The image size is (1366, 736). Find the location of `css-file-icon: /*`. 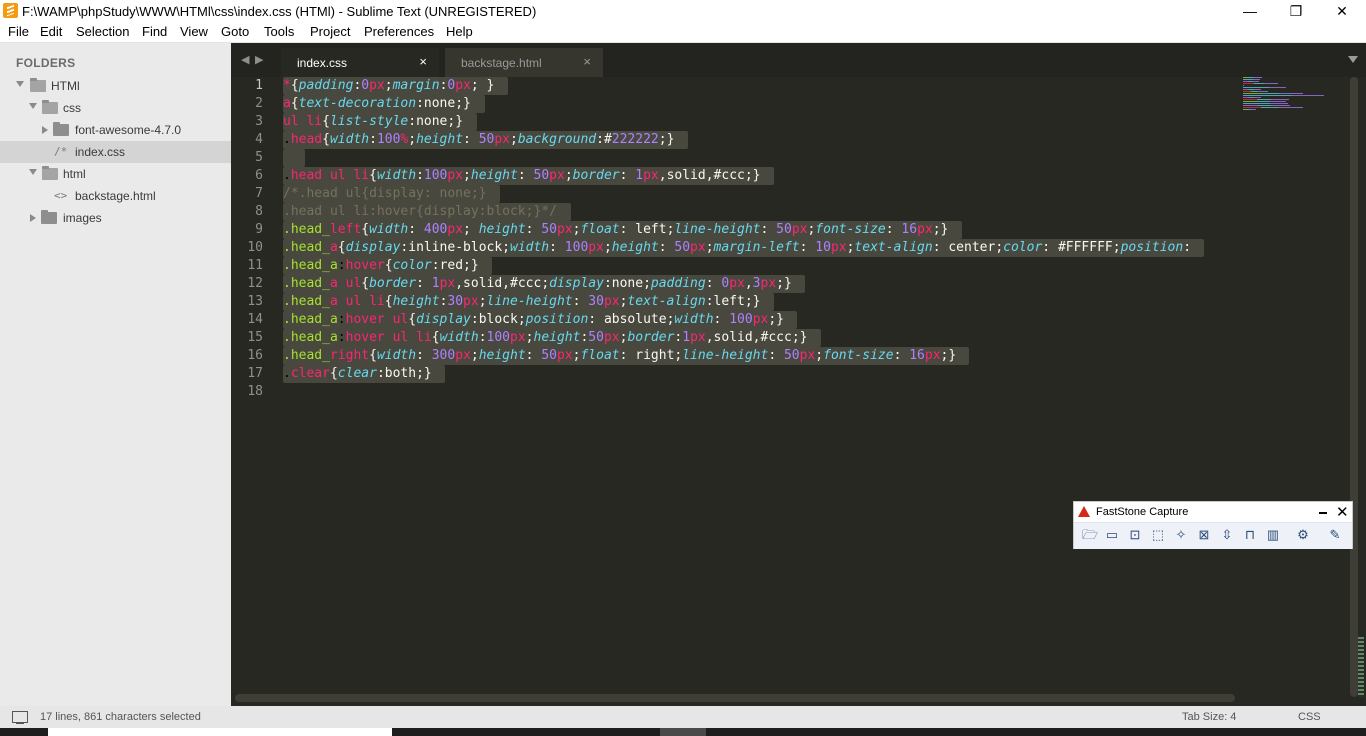

css-file-icon: /* is located at coordinates (61, 151).